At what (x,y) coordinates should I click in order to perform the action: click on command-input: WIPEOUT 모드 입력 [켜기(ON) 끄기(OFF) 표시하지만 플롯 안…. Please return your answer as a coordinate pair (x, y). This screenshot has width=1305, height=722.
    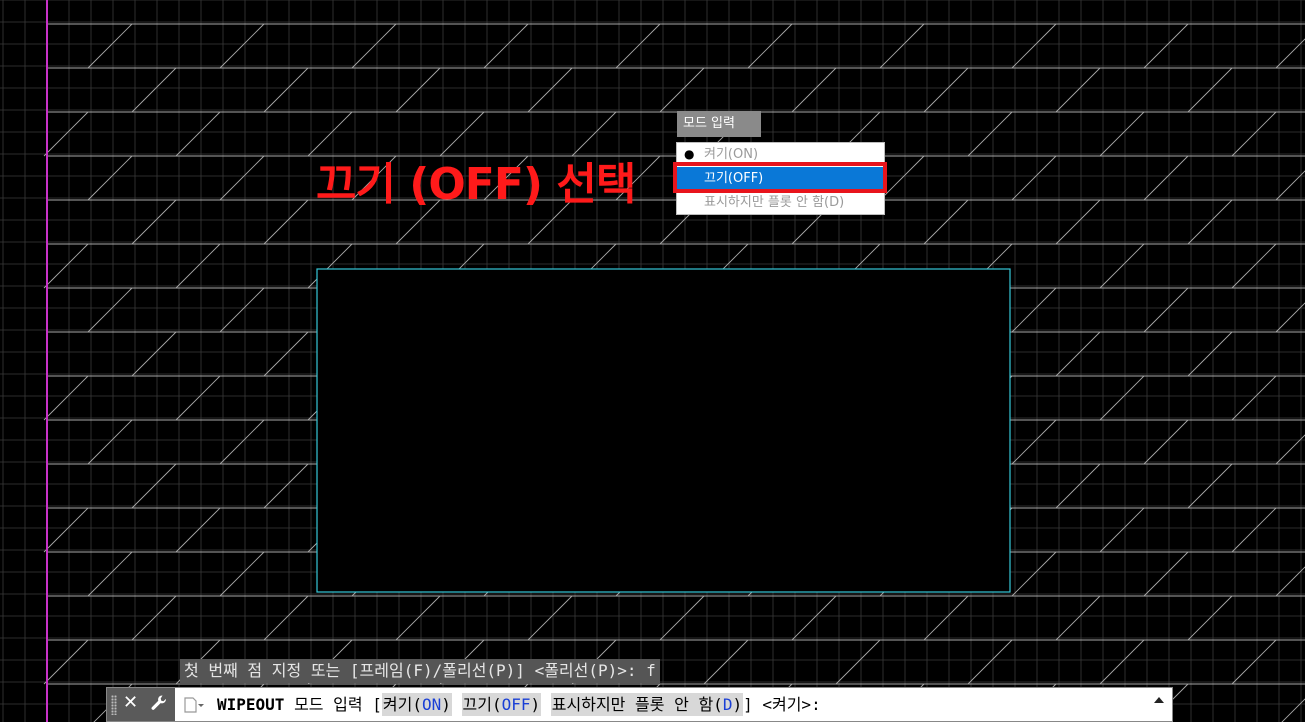
    Looking at the image, I should click on (519, 704).